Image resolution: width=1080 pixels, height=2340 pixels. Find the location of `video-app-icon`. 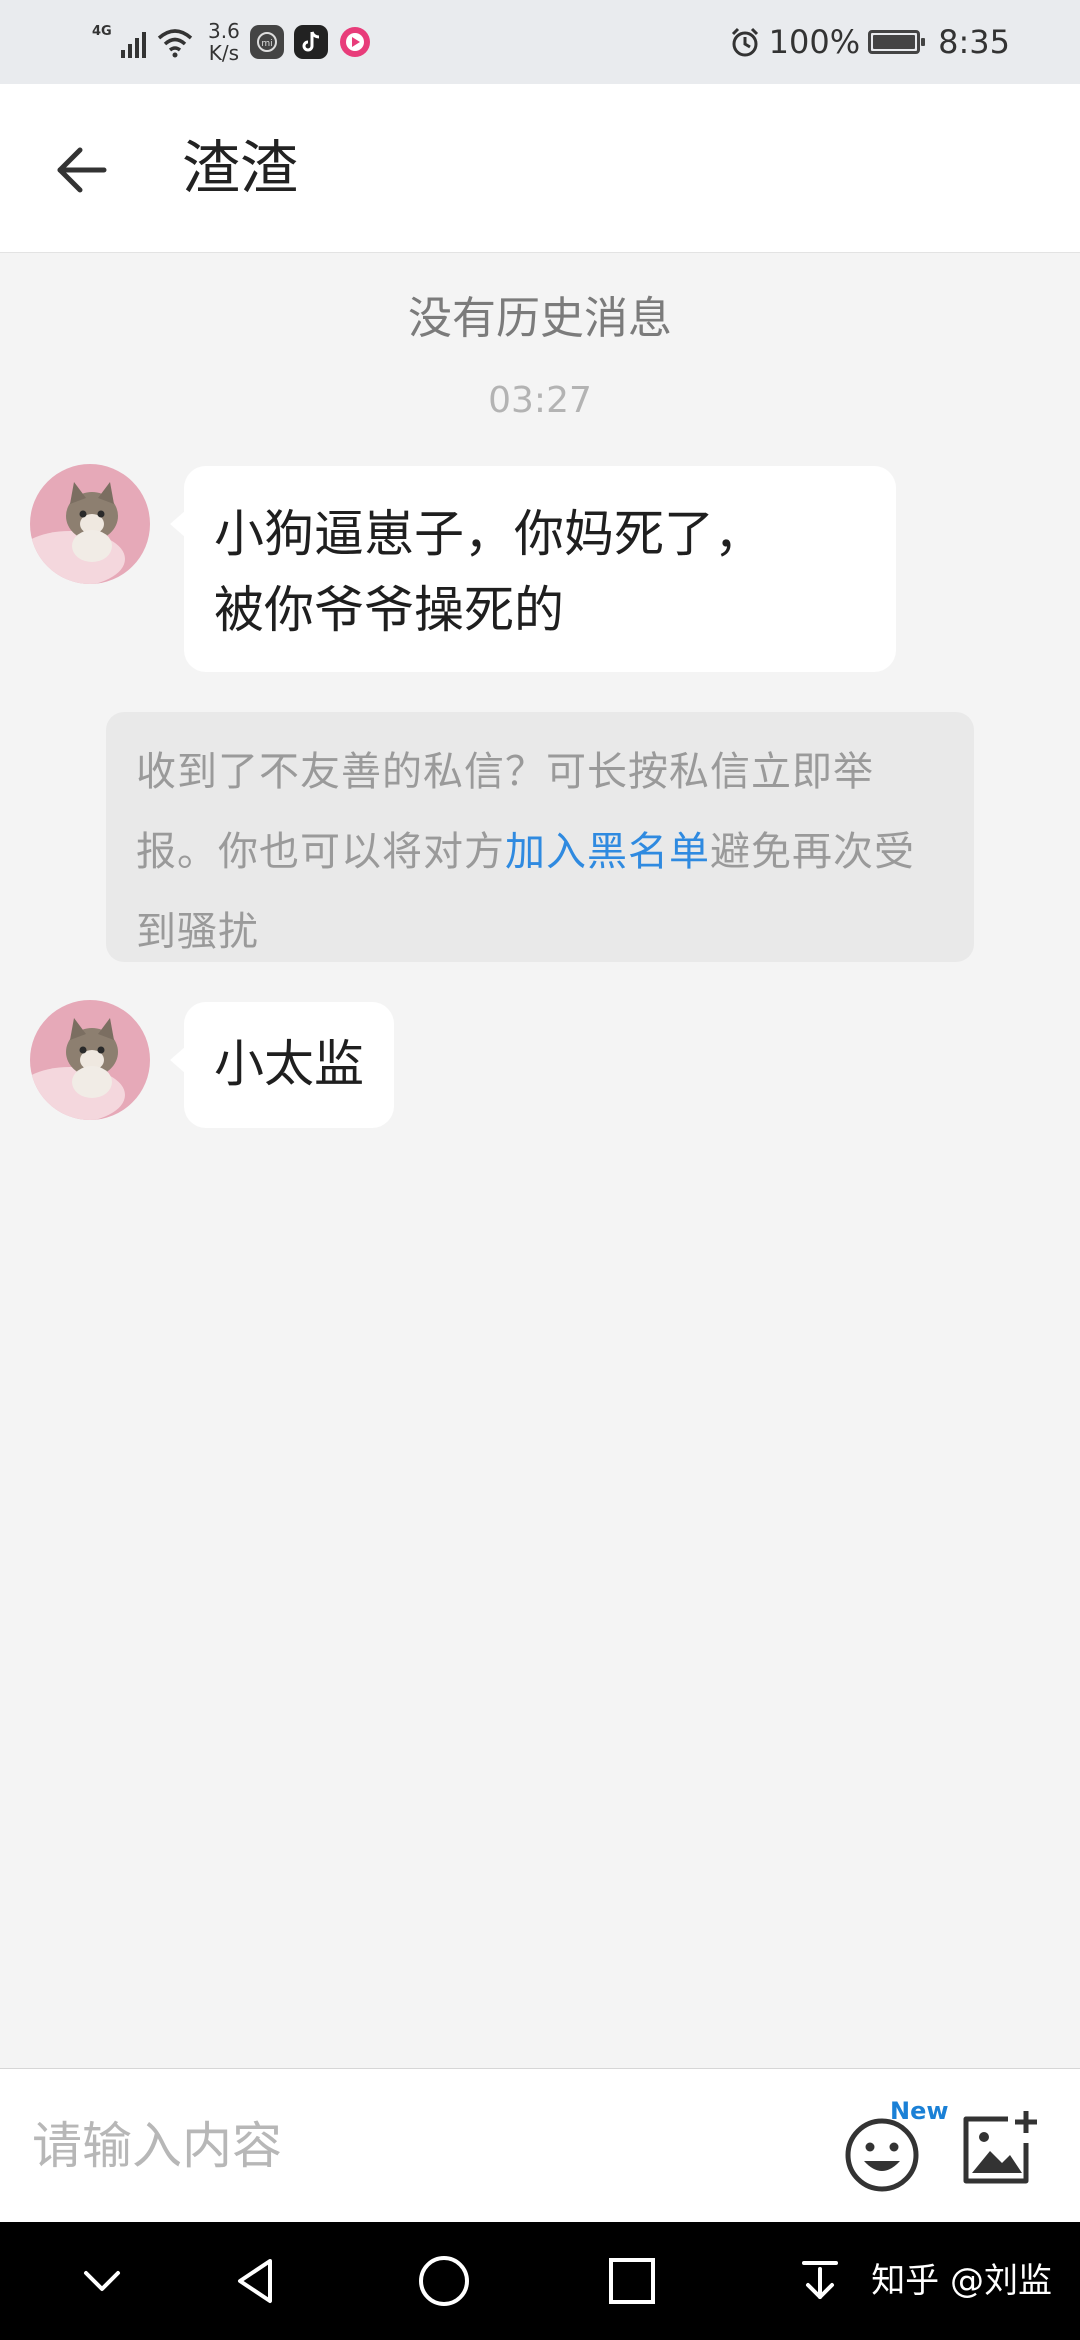

video-app-icon is located at coordinates (355, 42).